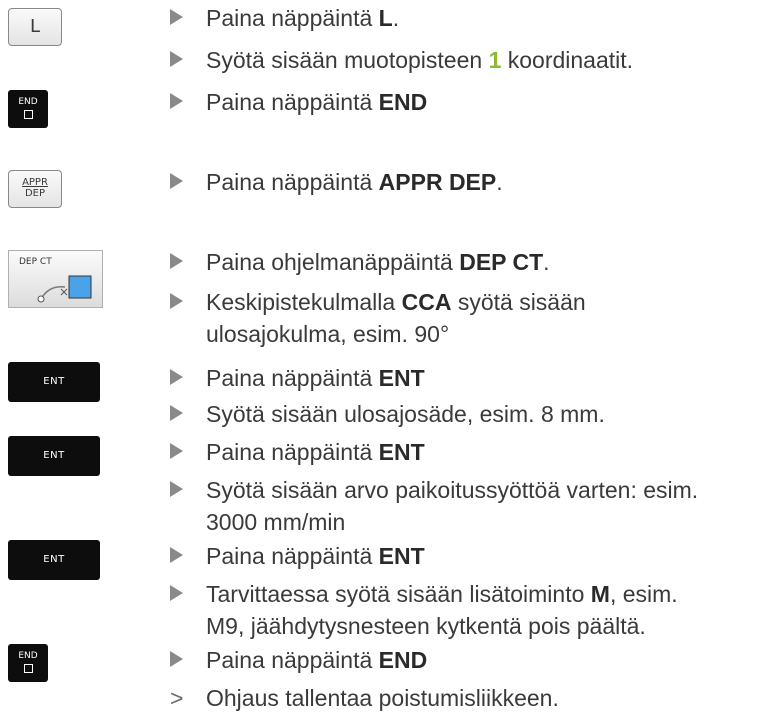 Image resolution: width=768 pixels, height=724 pixels. What do you see at coordinates (364, 698) in the screenshot?
I see `result-step: > Ohjaus tallentaa poistumisliikkeen.` at bounding box center [364, 698].